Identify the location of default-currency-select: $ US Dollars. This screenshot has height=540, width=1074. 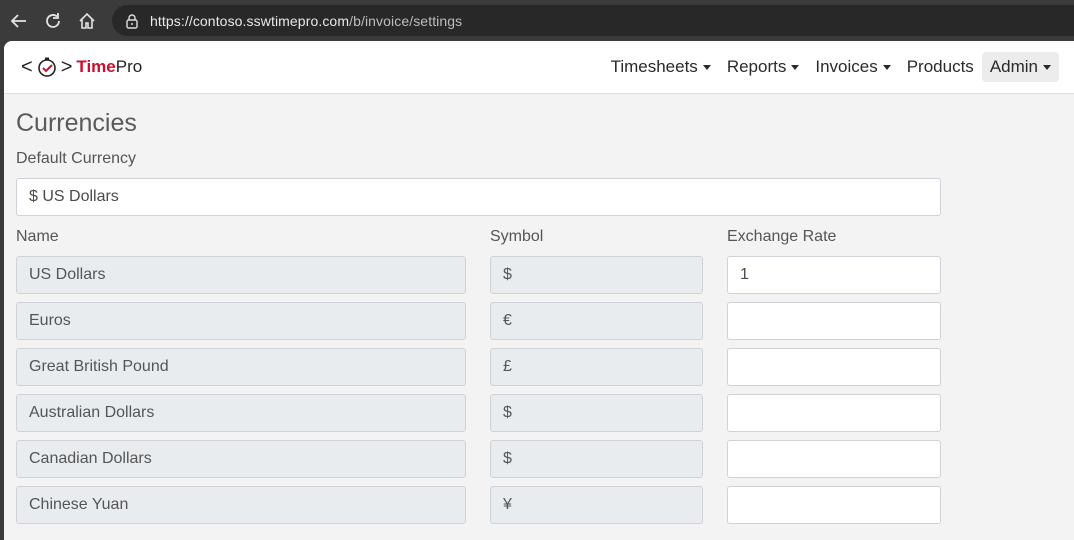
(478, 197).